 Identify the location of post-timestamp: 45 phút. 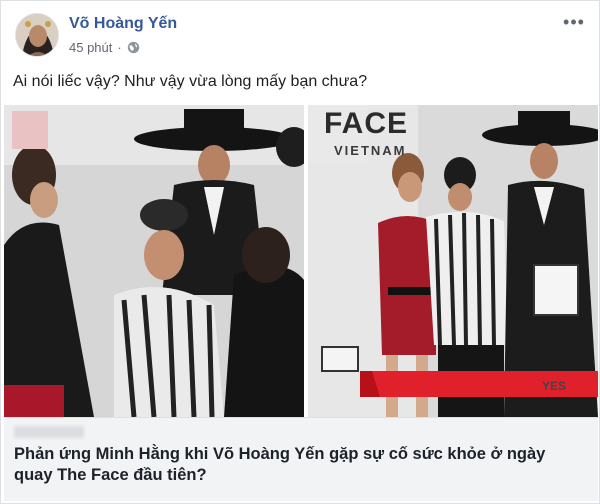
(90, 47).